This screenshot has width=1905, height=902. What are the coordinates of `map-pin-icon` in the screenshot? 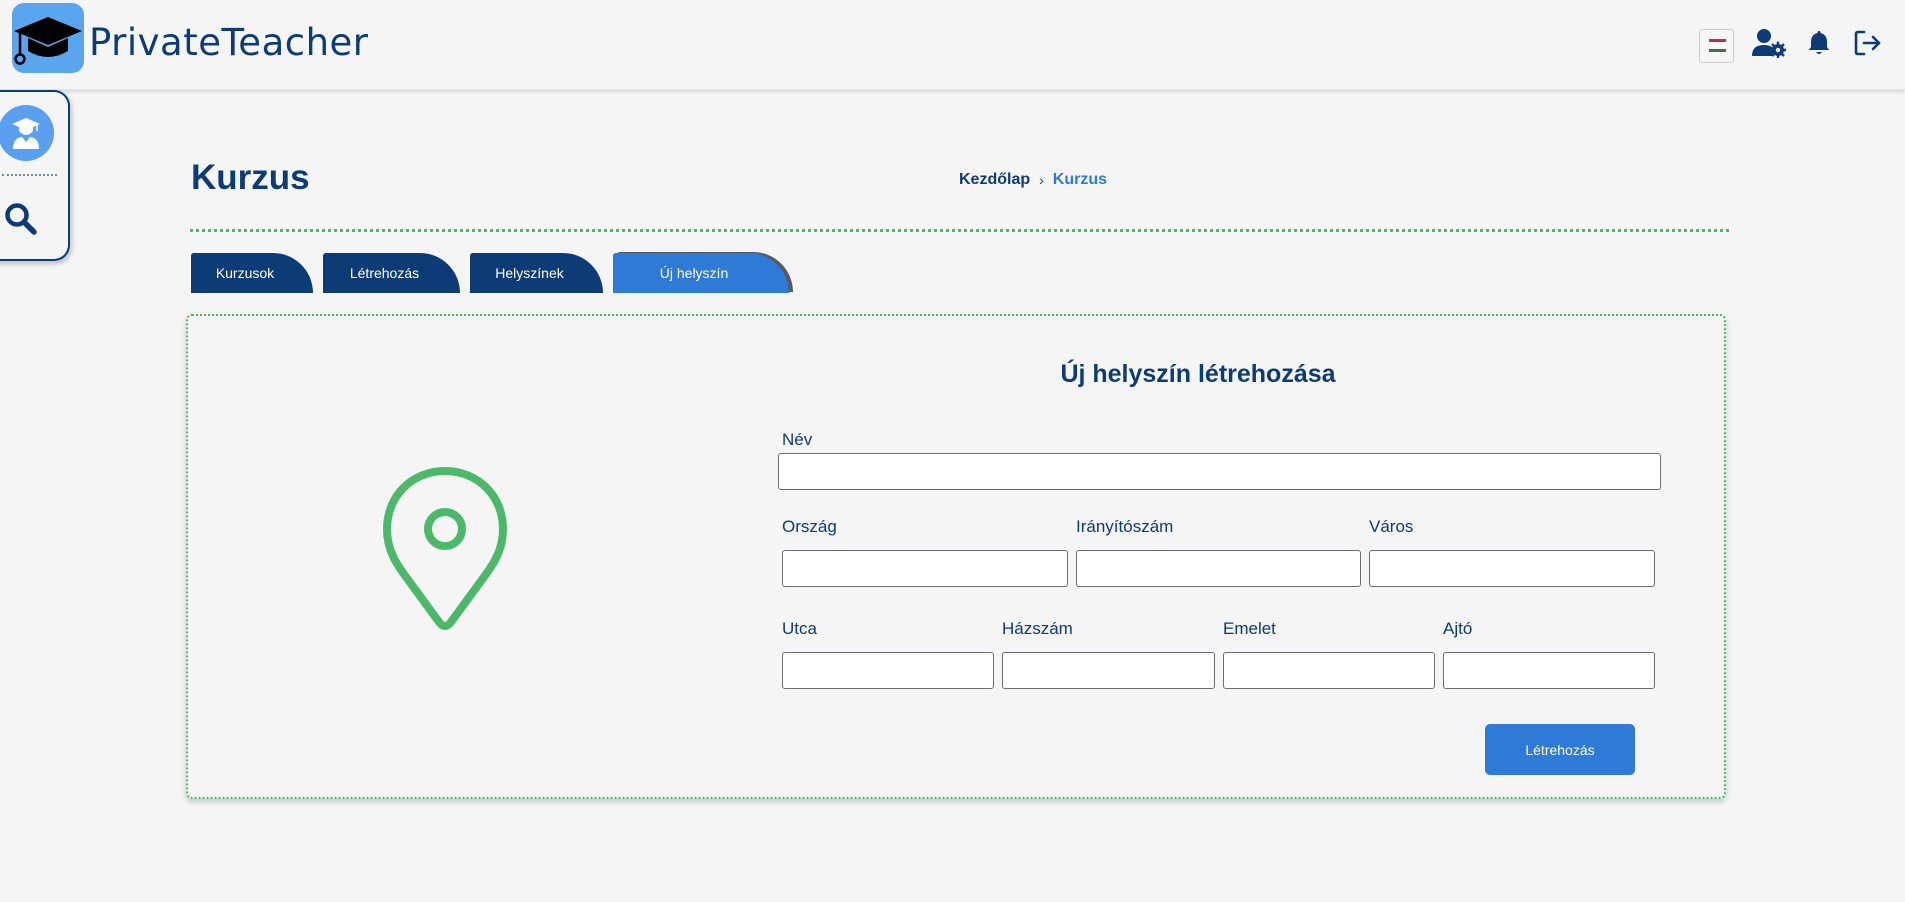 It's located at (445, 555).